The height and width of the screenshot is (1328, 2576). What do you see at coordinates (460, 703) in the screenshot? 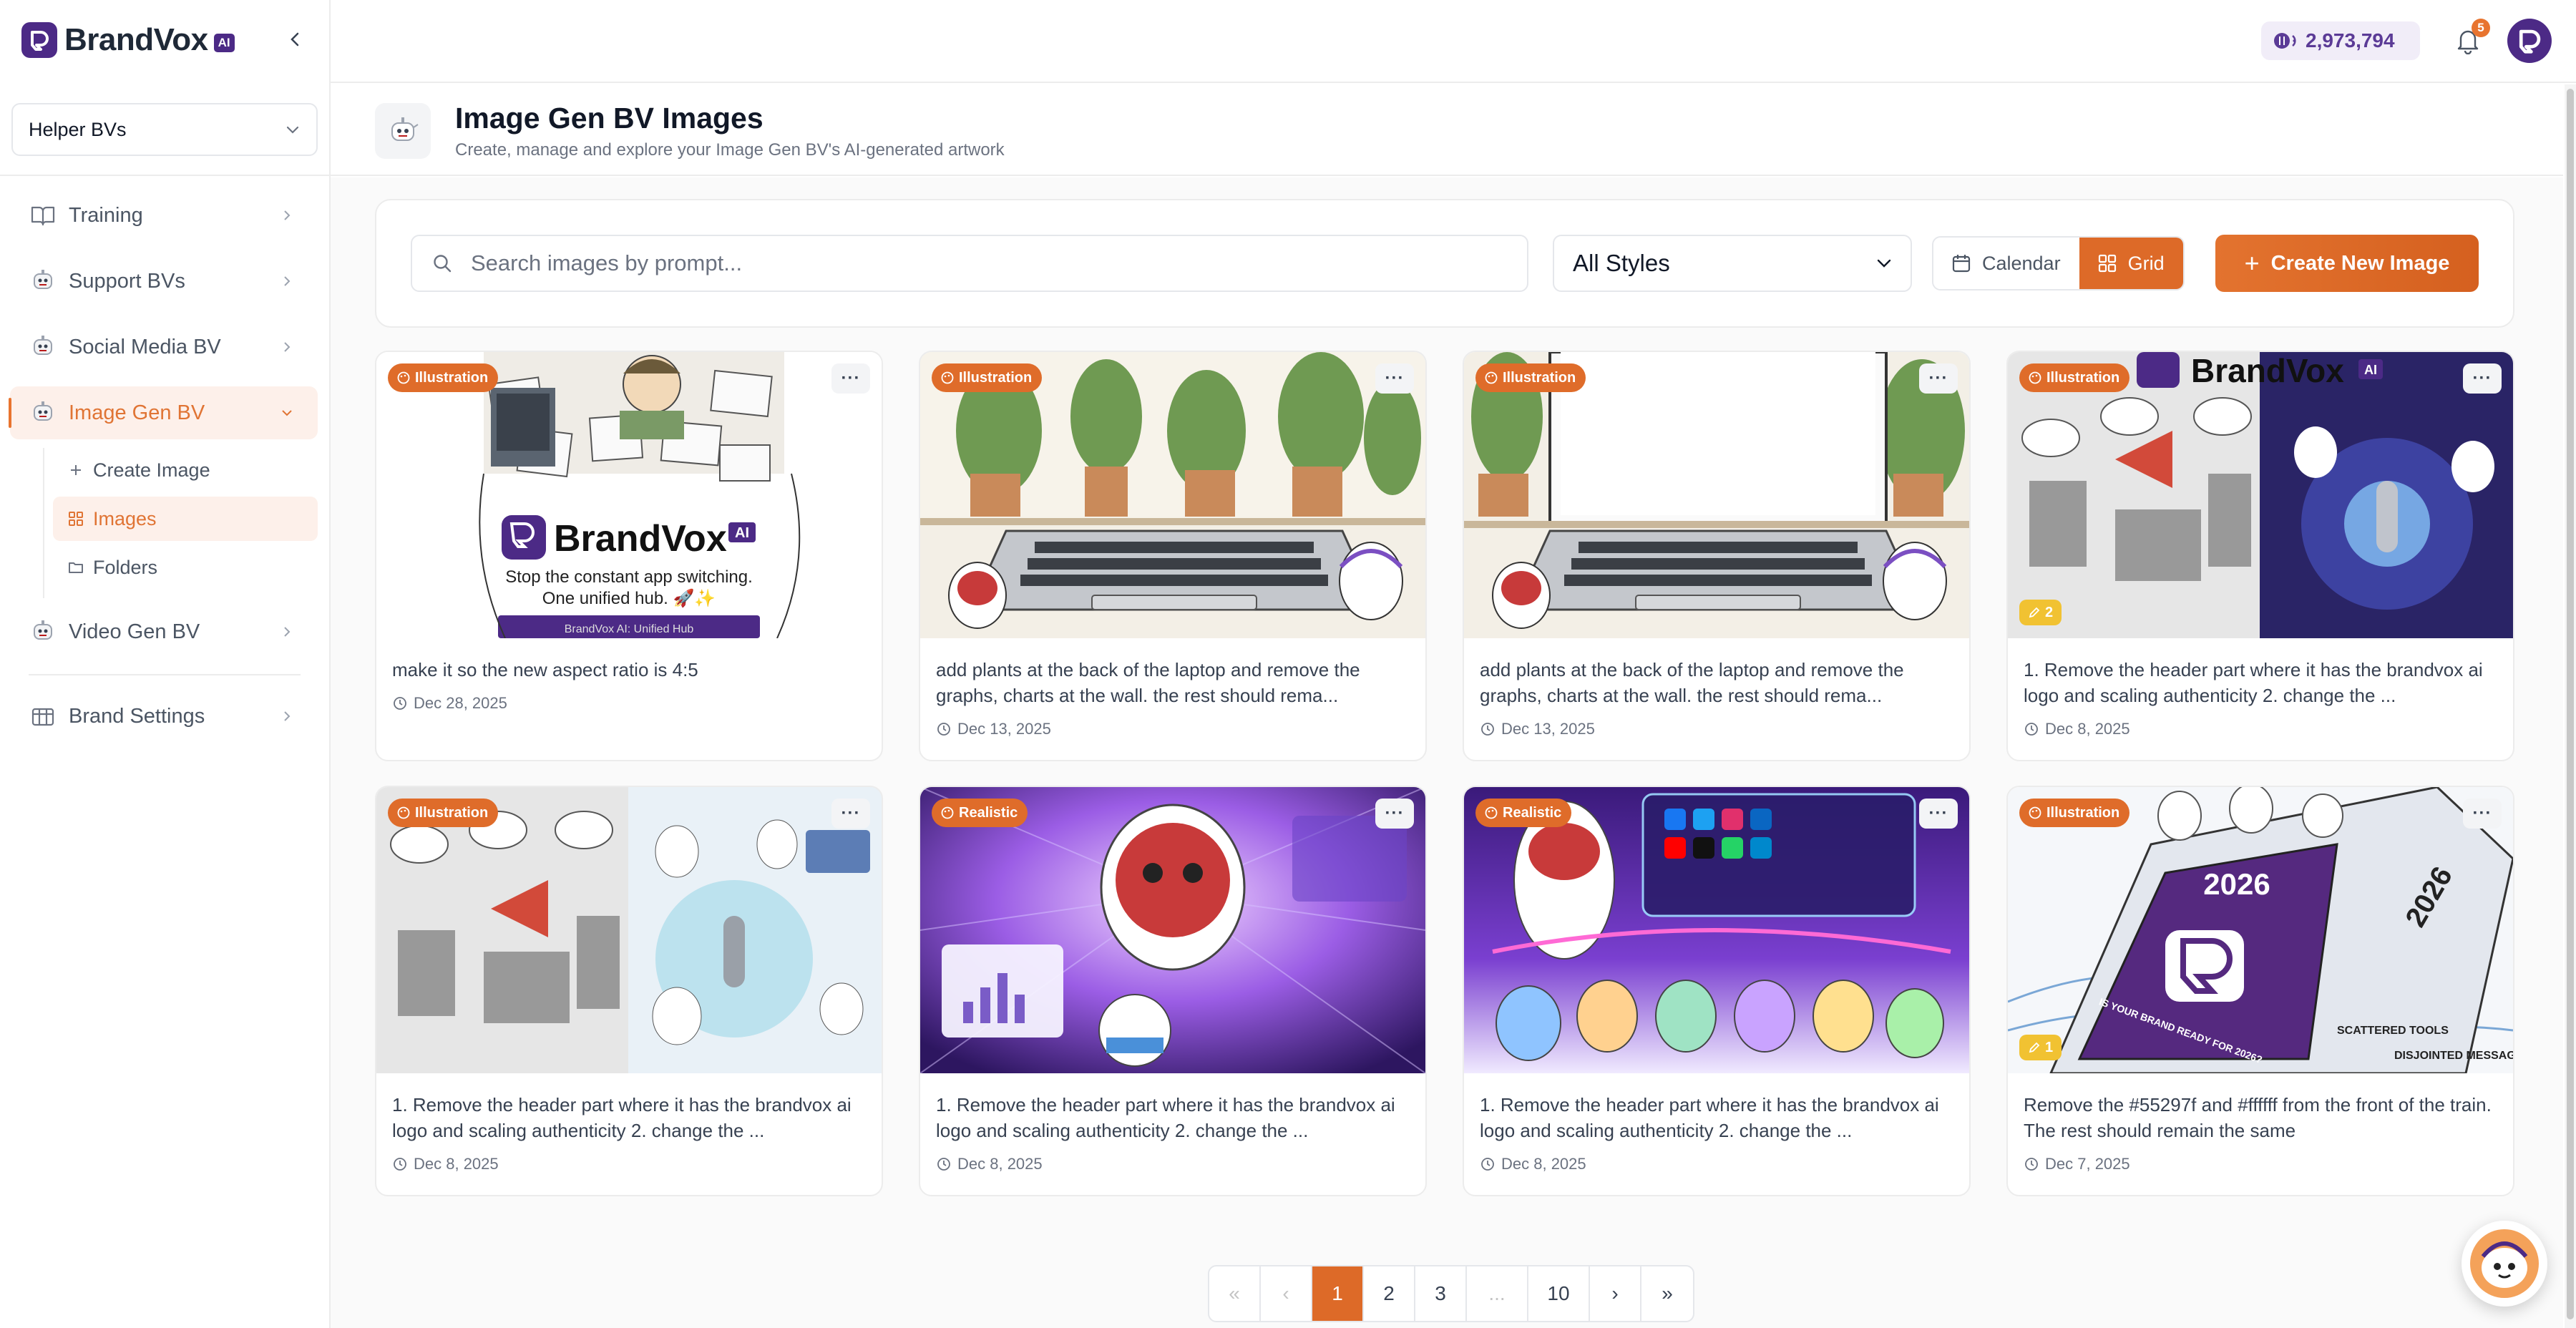
I see `image-date-text: Dec 28, 2025` at bounding box center [460, 703].